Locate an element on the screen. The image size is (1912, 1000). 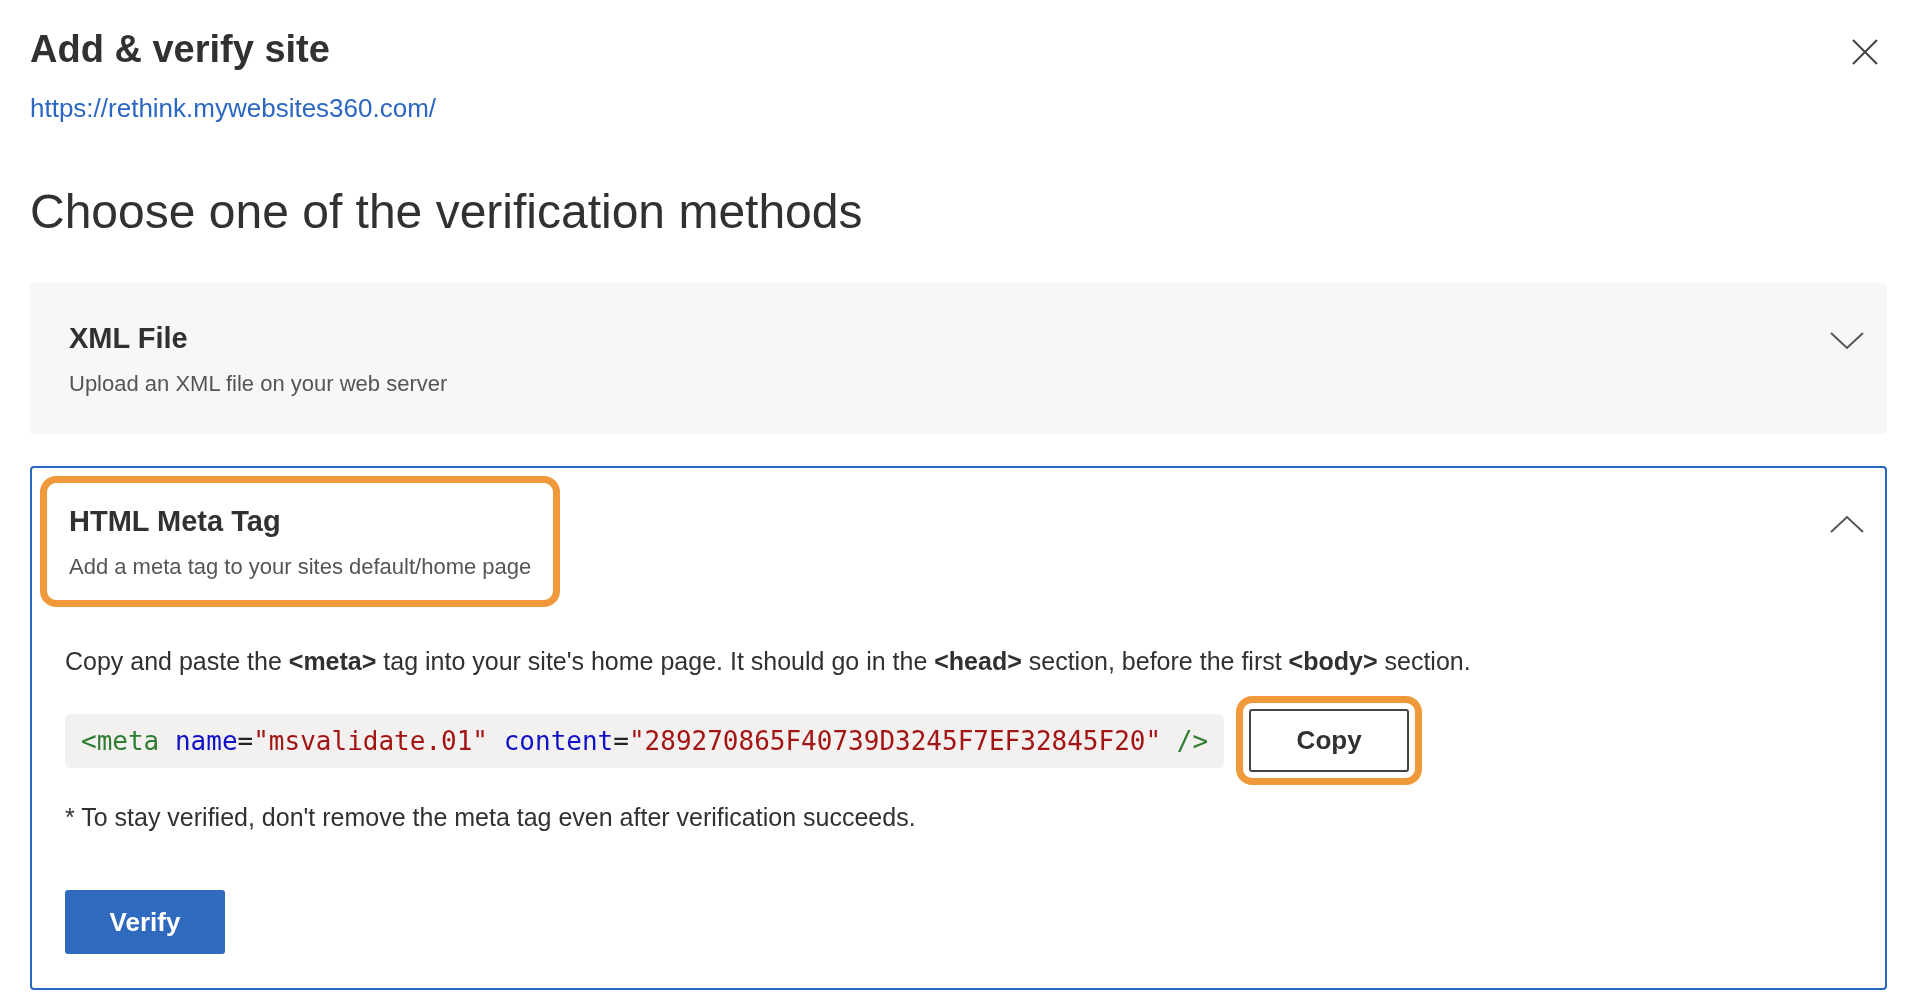
site-url-link: https://rethink.mywebsites360.com/ is located at coordinates (233, 108).